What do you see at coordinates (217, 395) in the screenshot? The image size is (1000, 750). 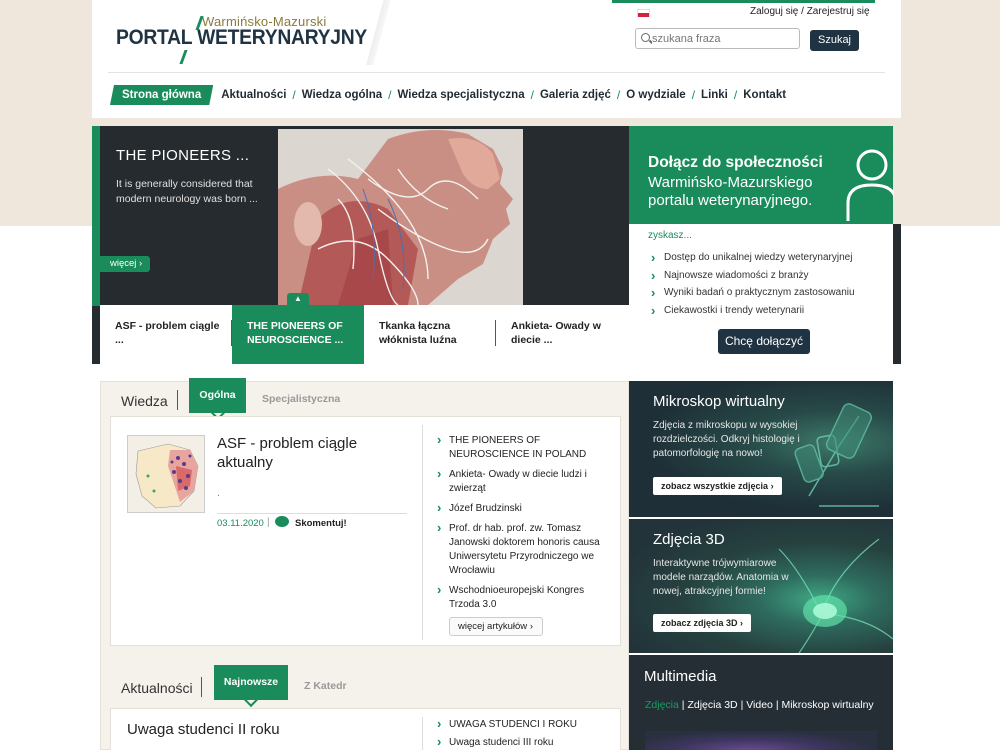 I see `tab-ogolna: Ogólna` at bounding box center [217, 395].